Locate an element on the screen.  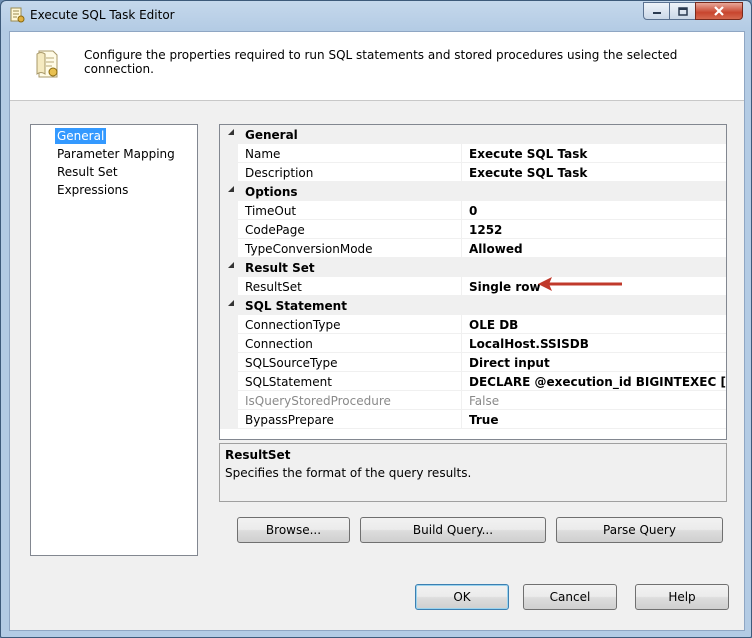
category-result-set: Result Set is located at coordinates (473, 267).